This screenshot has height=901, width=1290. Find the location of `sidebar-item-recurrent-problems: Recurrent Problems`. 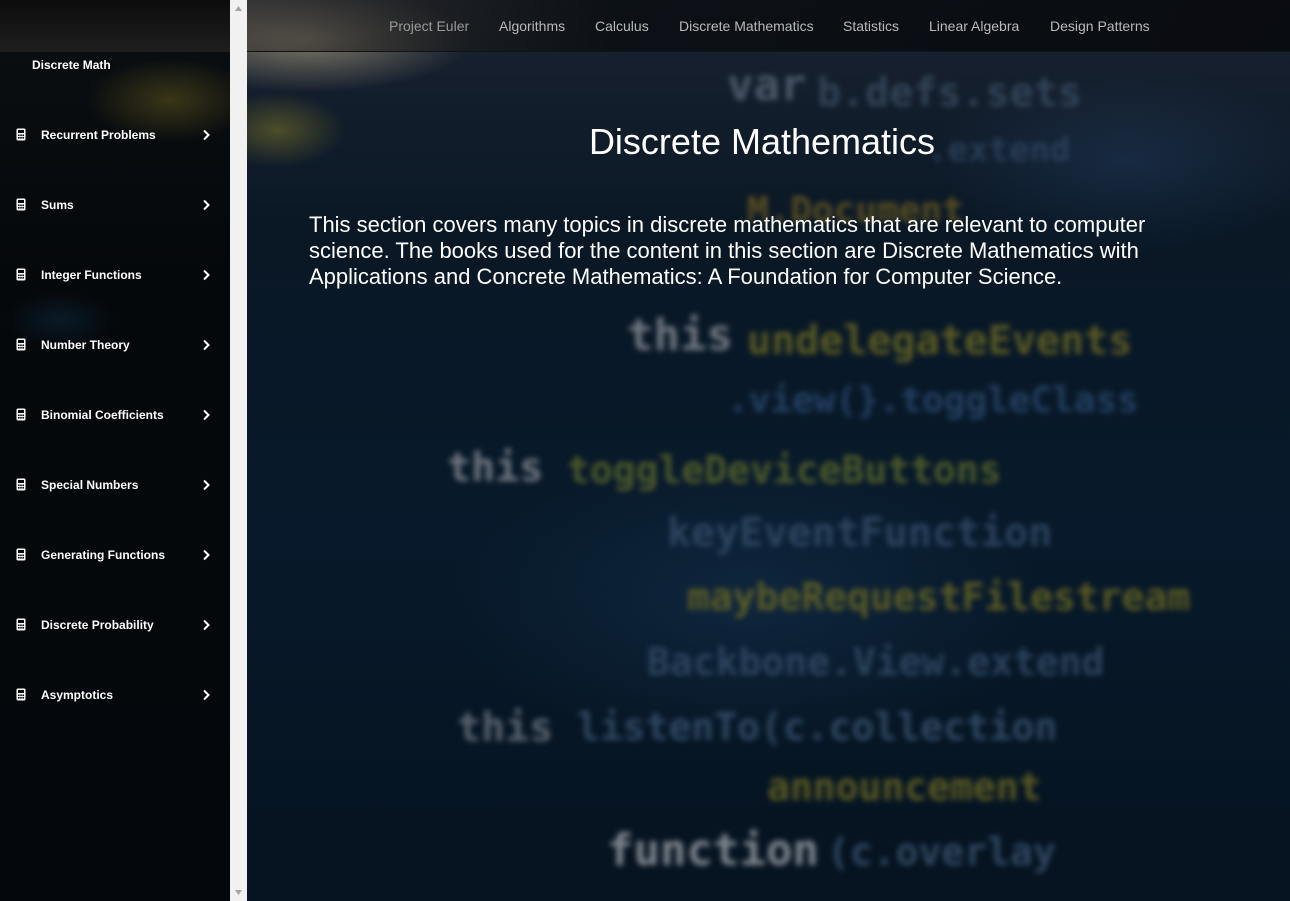

sidebar-item-recurrent-problems: Recurrent Problems is located at coordinates (115, 135).